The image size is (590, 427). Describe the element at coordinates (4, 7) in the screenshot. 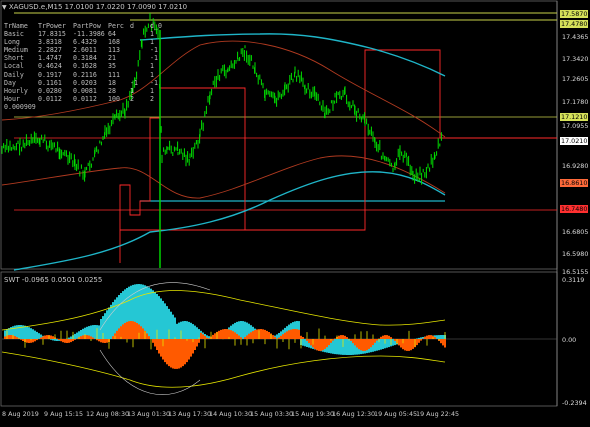

I see `chart-menu-icon: ▼` at that location.